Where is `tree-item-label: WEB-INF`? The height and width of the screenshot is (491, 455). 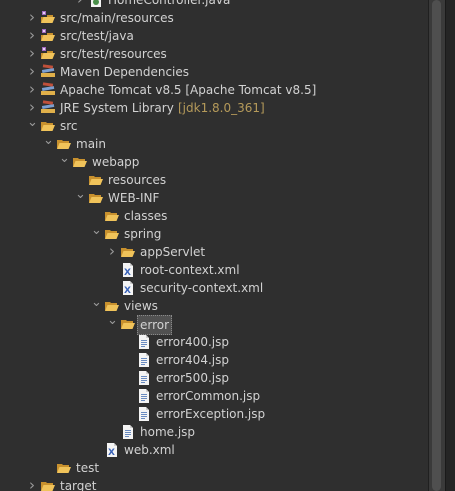 tree-item-label: WEB-INF is located at coordinates (134, 198).